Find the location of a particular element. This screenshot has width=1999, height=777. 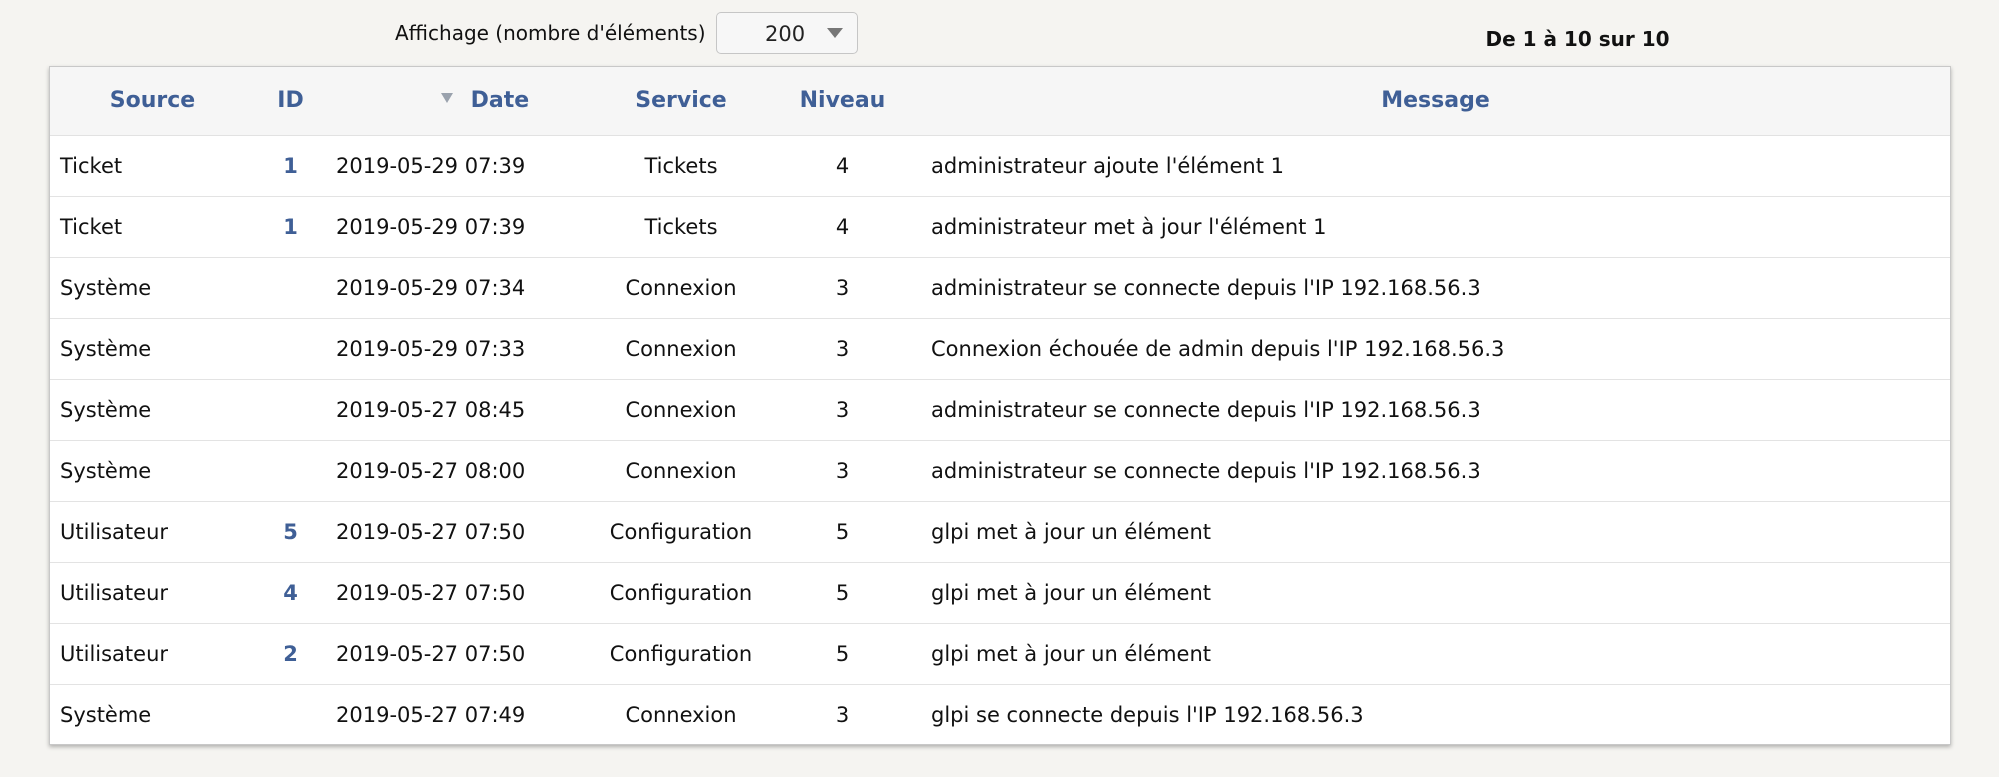

id-link: 4 is located at coordinates (290, 592).